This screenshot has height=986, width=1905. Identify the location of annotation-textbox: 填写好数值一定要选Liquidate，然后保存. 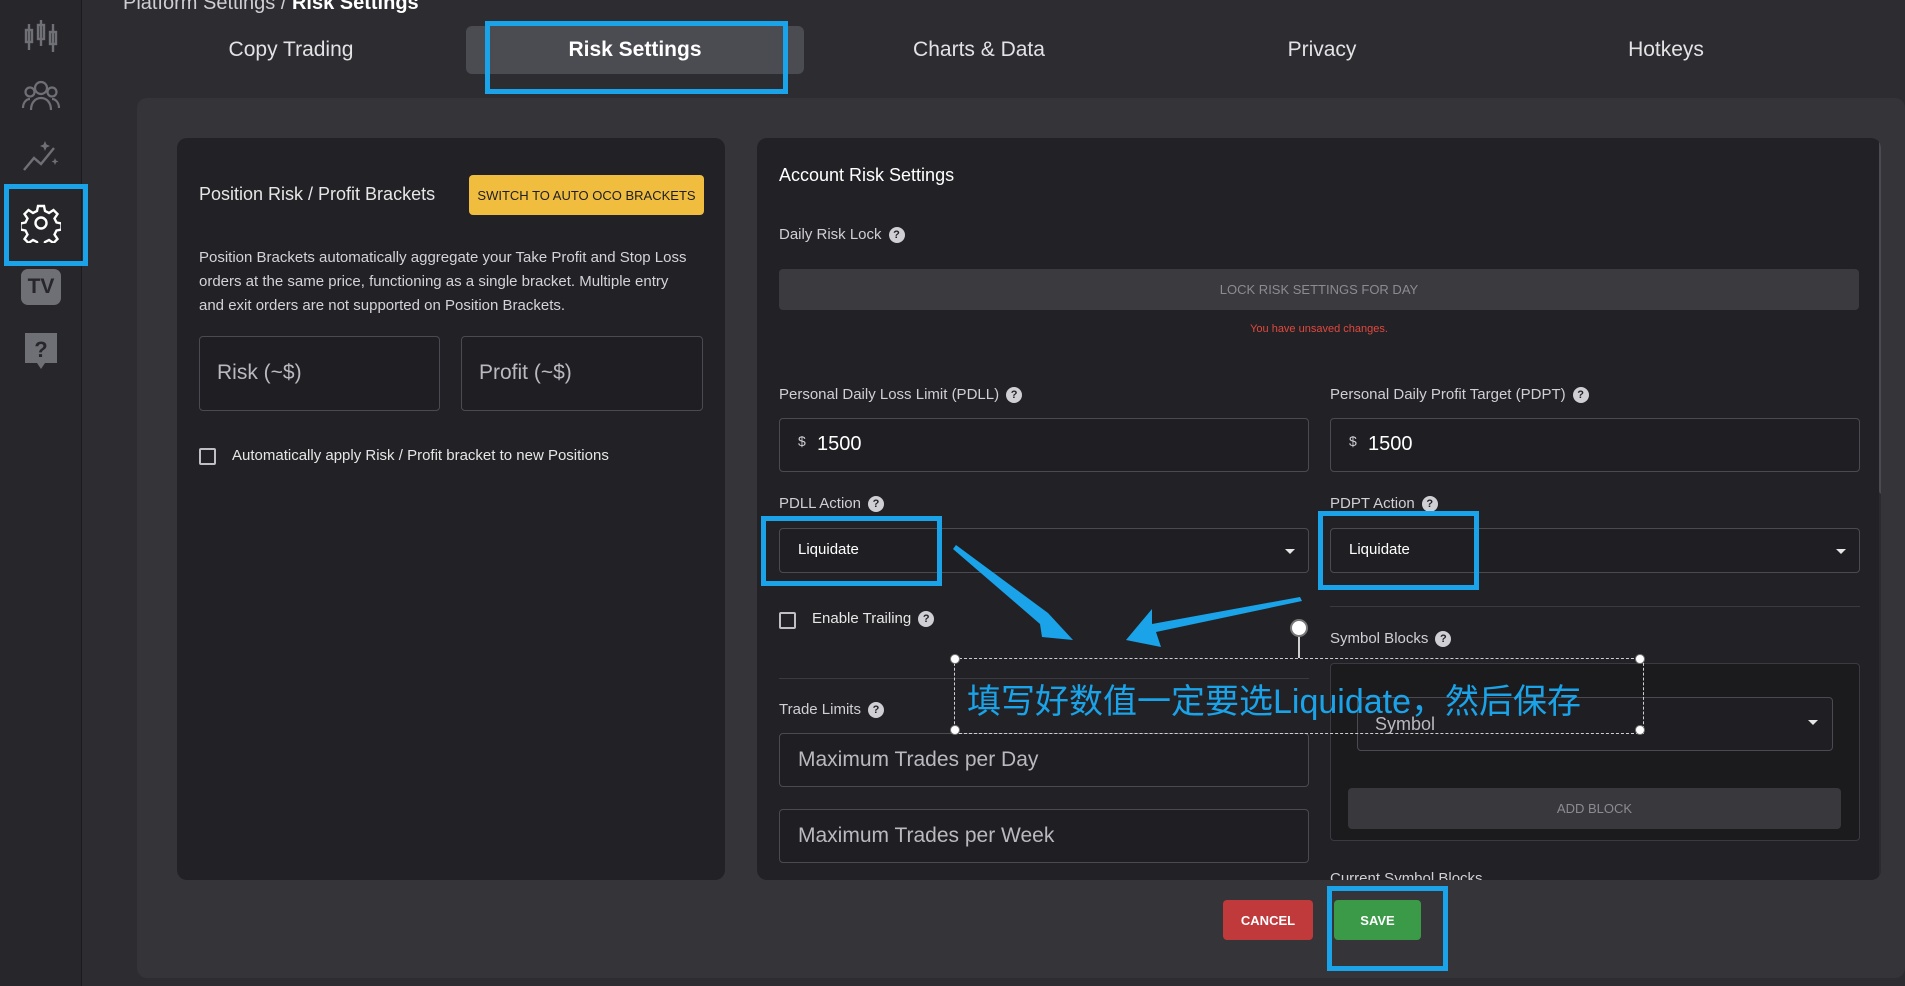
(1297, 694).